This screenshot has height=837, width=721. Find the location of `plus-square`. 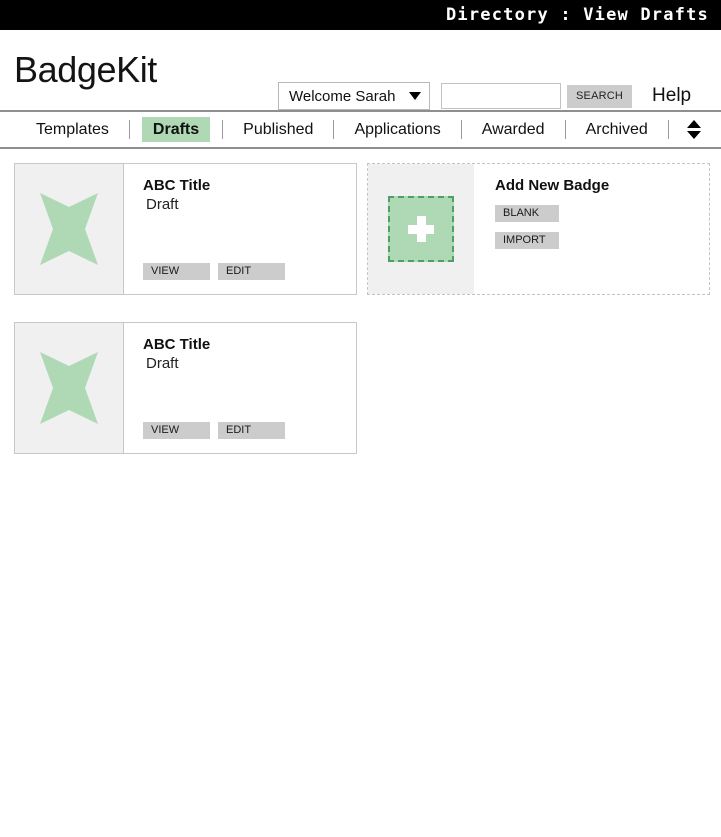

plus-square is located at coordinates (421, 229).